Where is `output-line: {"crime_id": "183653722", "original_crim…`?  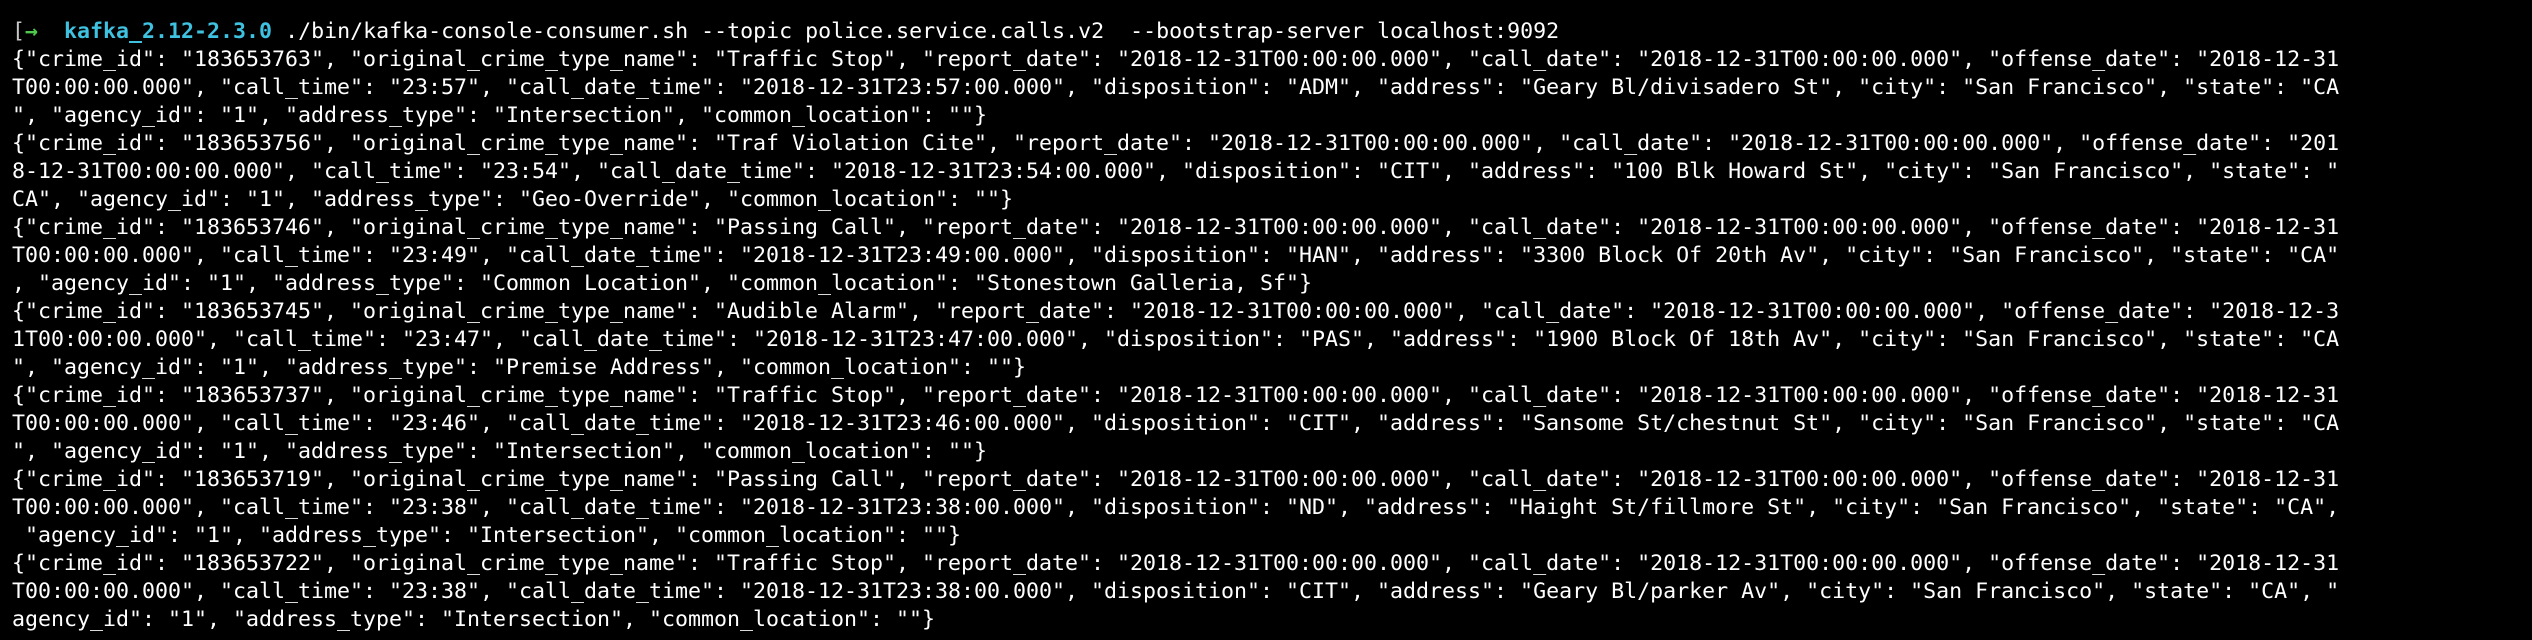
output-line: {"crime_id": "183653722", "original_crim… is located at coordinates (1176, 563).